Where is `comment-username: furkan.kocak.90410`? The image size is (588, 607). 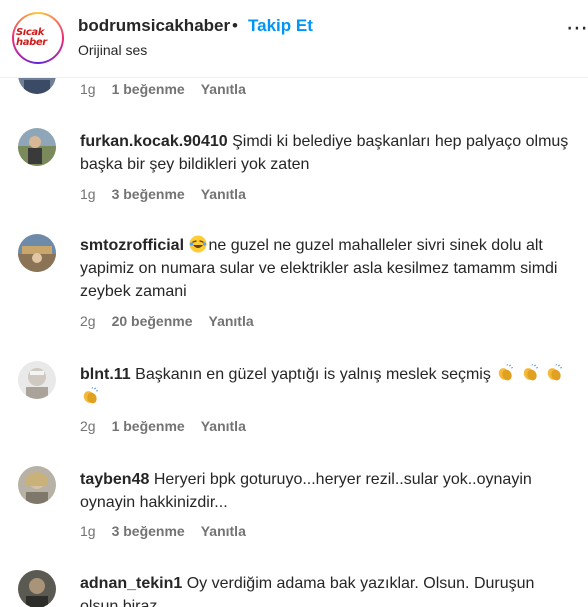
comment-username: furkan.kocak.90410 is located at coordinates (154, 141).